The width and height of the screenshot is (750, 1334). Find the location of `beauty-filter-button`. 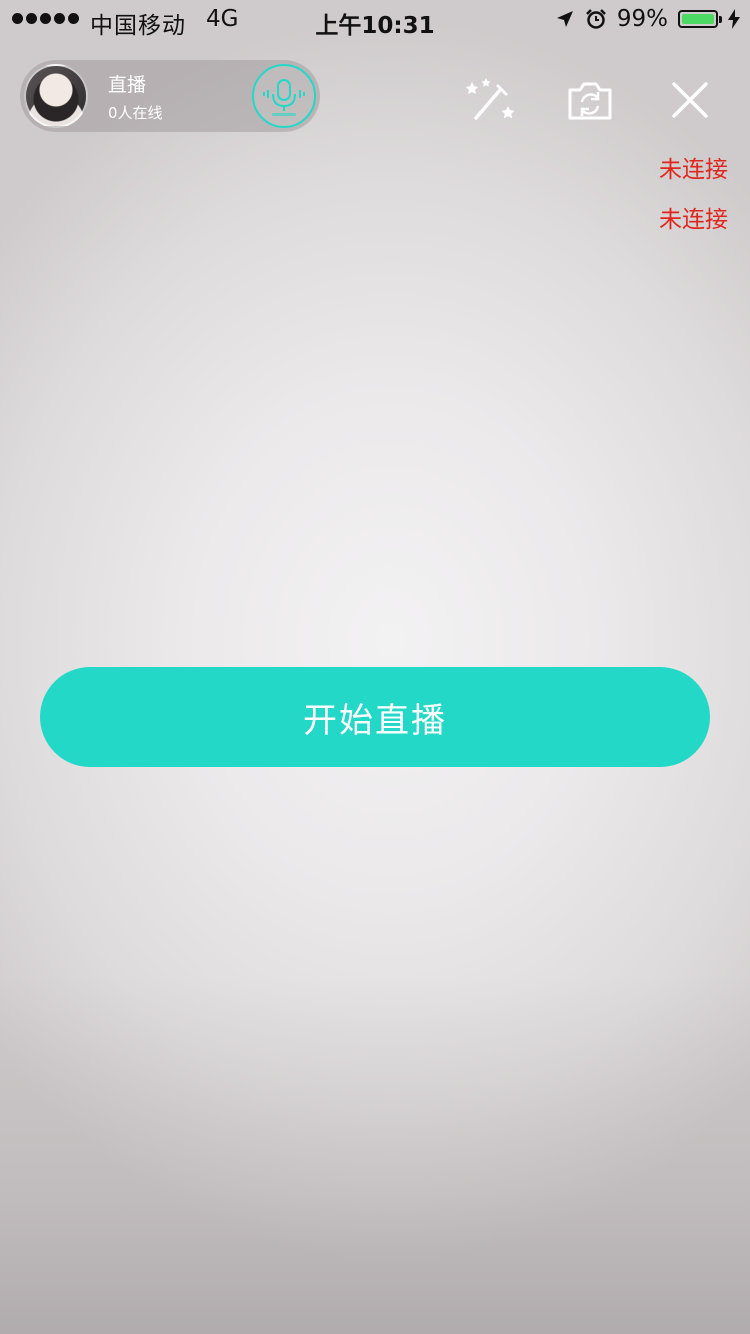

beauty-filter-button is located at coordinates (490, 100).